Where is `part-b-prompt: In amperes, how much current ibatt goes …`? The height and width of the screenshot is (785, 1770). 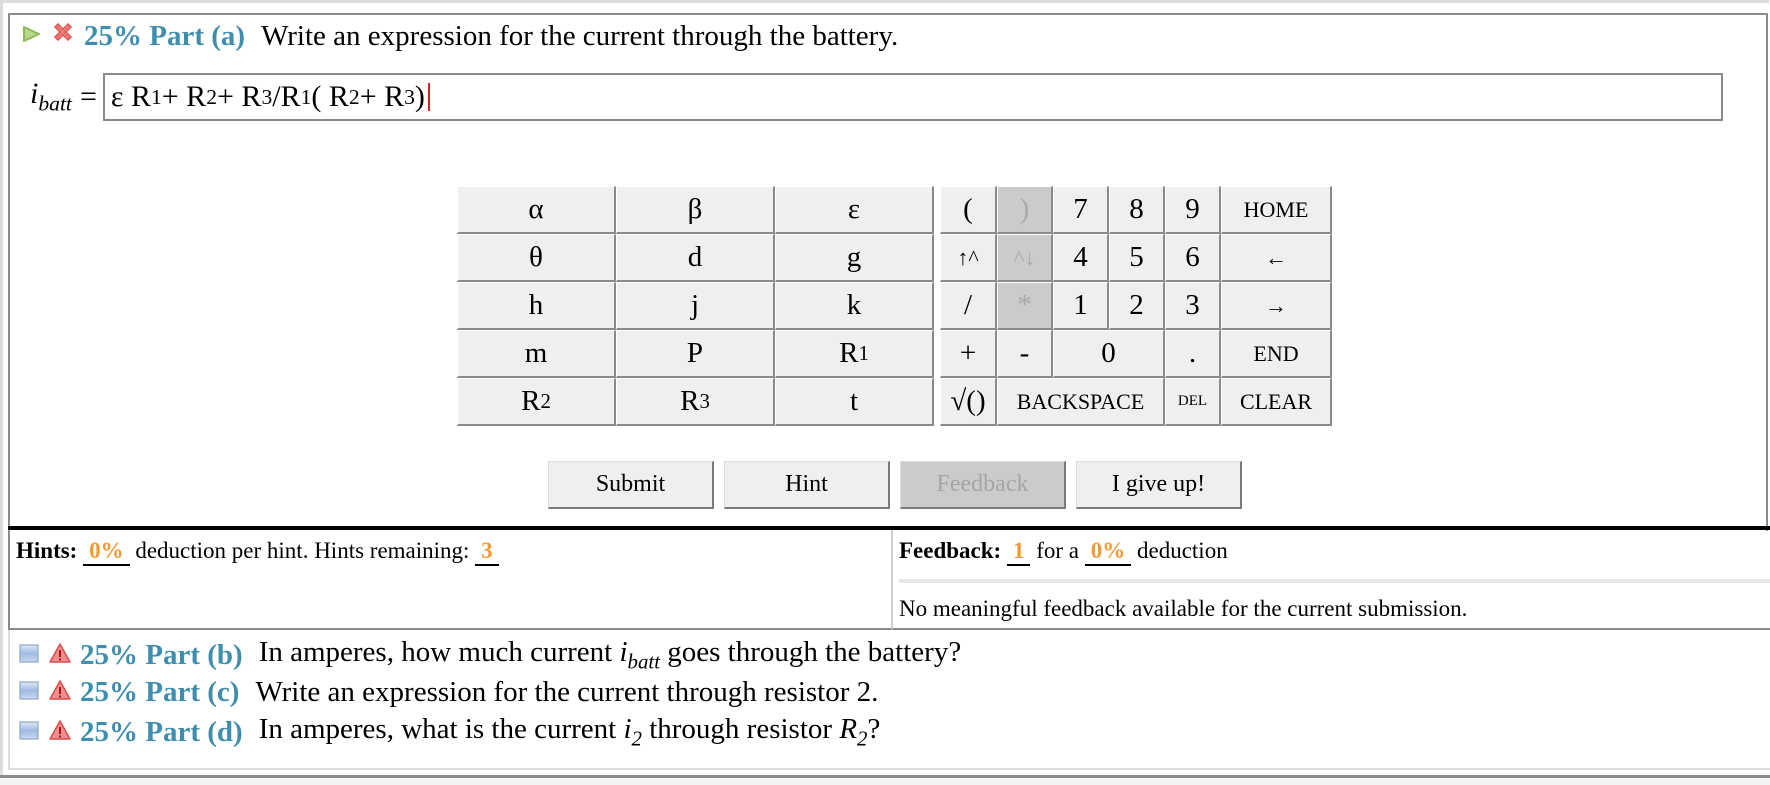 part-b-prompt: In amperes, how much current ibatt goes … is located at coordinates (610, 655).